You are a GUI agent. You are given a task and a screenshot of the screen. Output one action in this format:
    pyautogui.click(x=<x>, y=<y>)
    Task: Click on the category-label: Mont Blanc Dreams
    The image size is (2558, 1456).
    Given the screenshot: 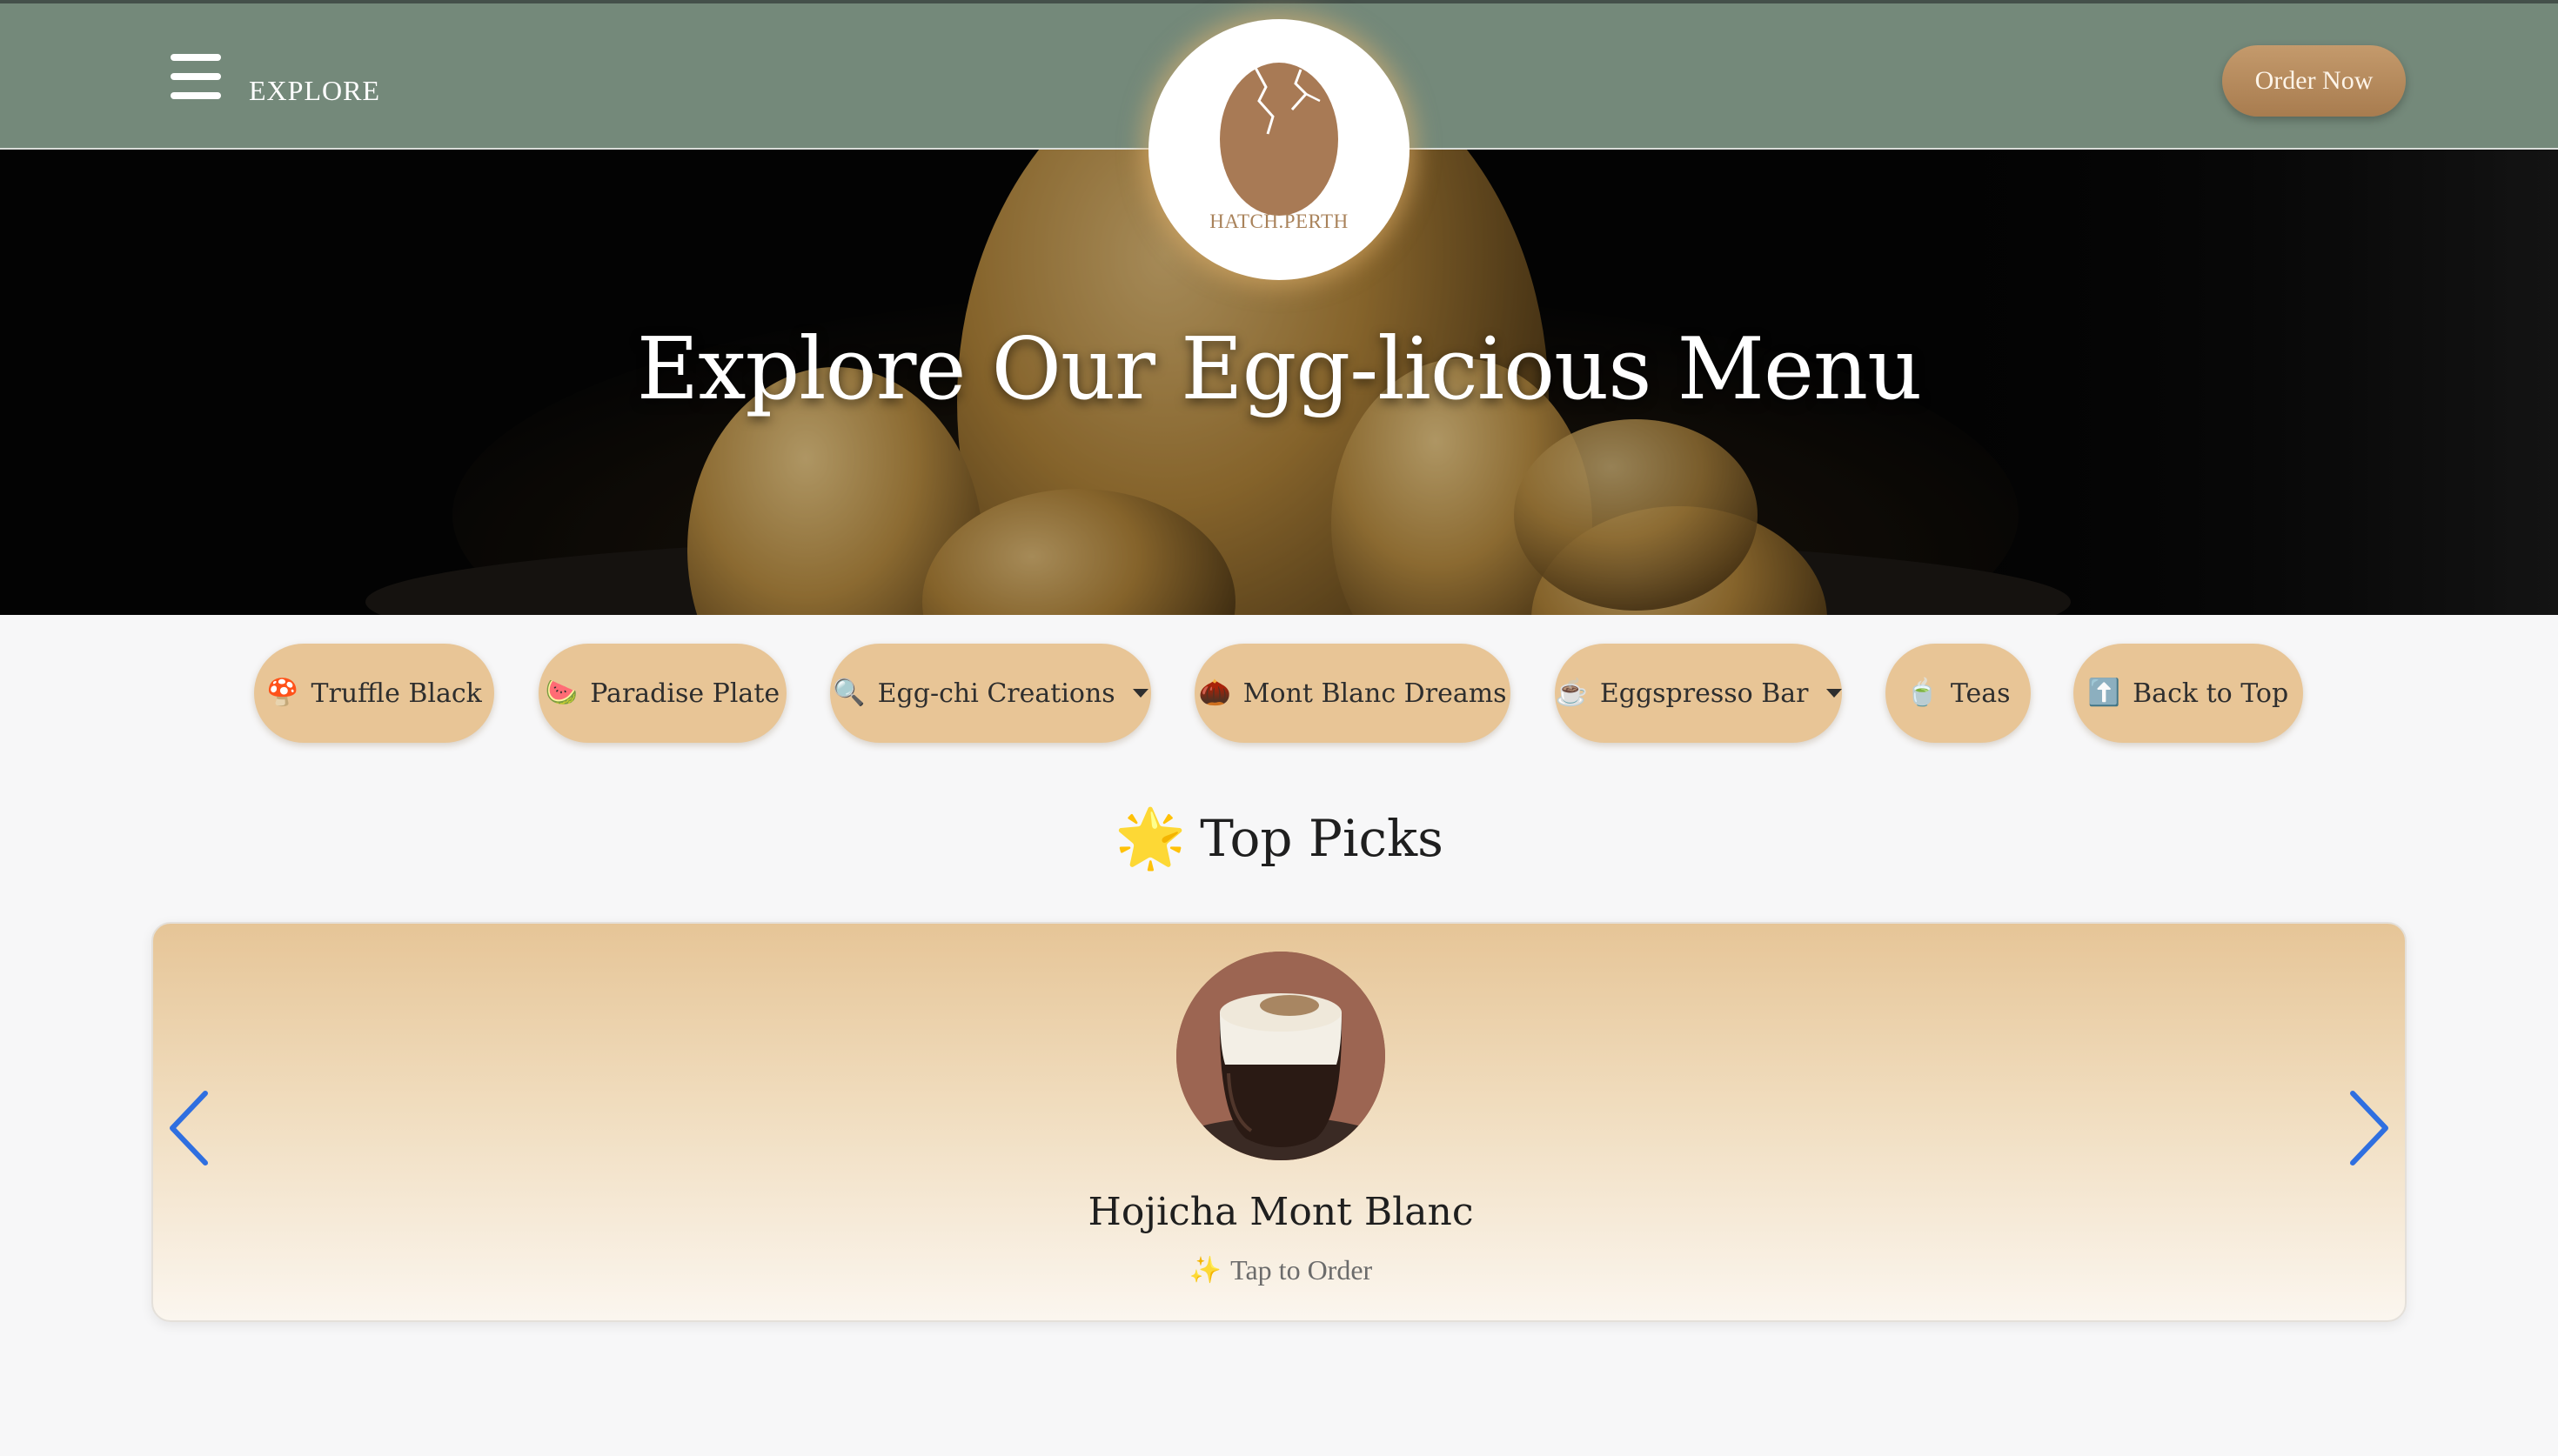 What is the action you would take?
    pyautogui.click(x=1374, y=693)
    